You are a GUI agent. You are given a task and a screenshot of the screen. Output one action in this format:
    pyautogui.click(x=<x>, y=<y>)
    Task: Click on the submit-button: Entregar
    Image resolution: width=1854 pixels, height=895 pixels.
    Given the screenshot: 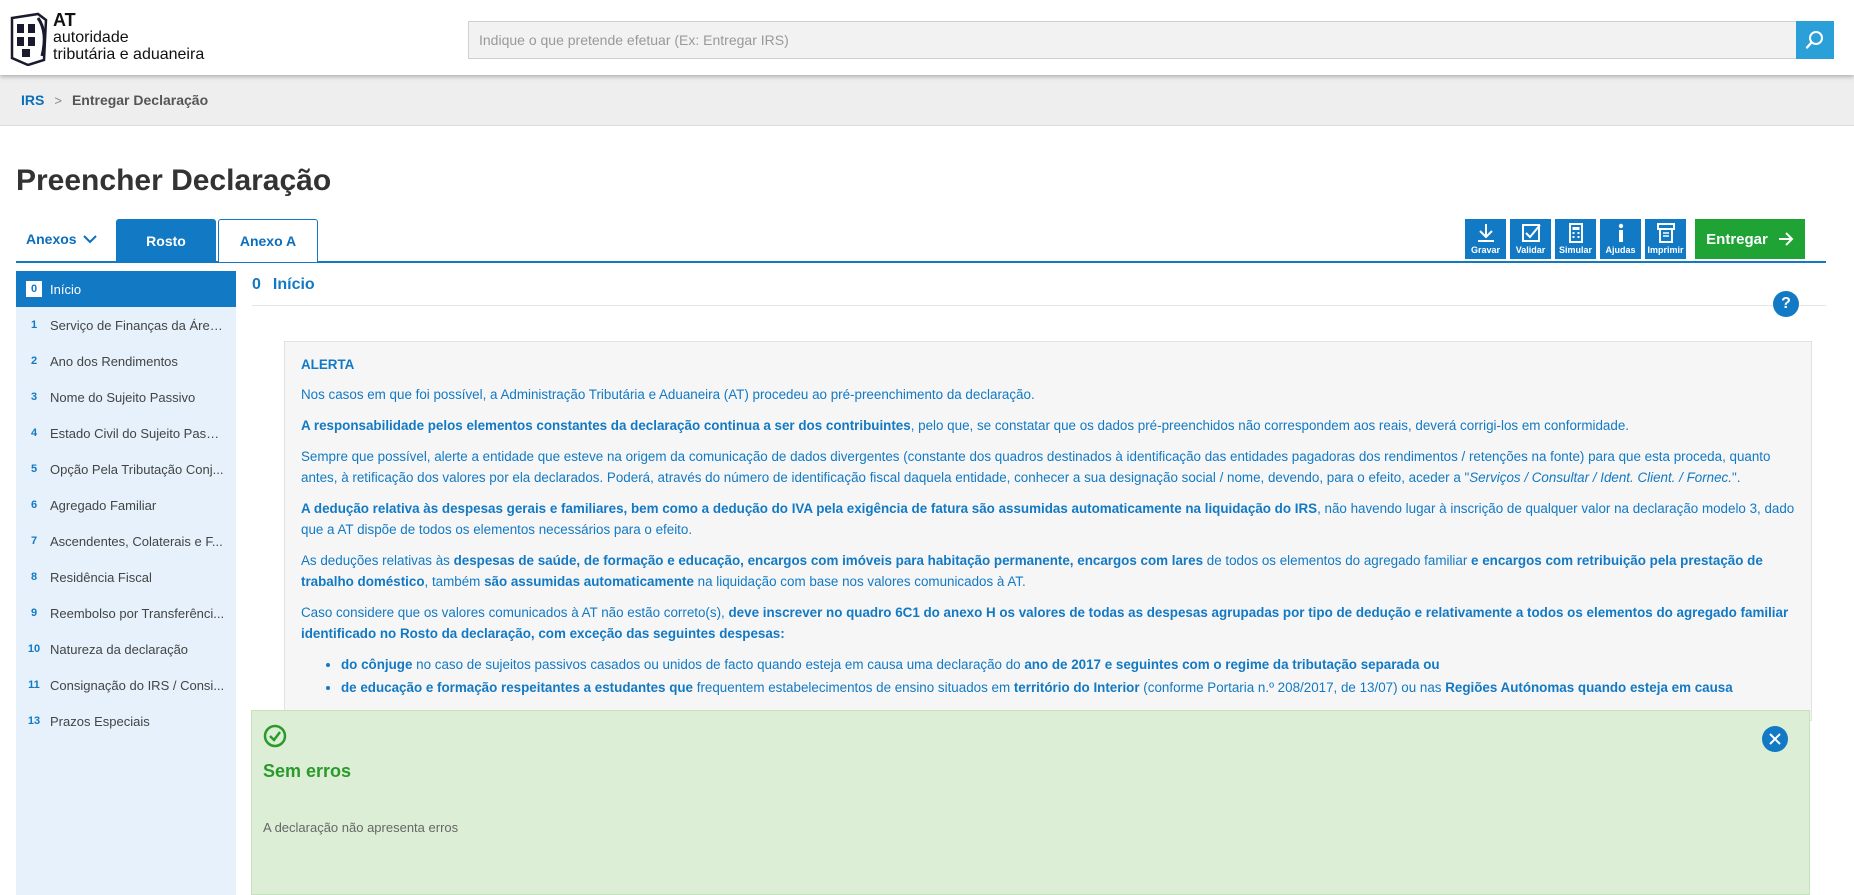 What is the action you would take?
    pyautogui.click(x=1750, y=239)
    